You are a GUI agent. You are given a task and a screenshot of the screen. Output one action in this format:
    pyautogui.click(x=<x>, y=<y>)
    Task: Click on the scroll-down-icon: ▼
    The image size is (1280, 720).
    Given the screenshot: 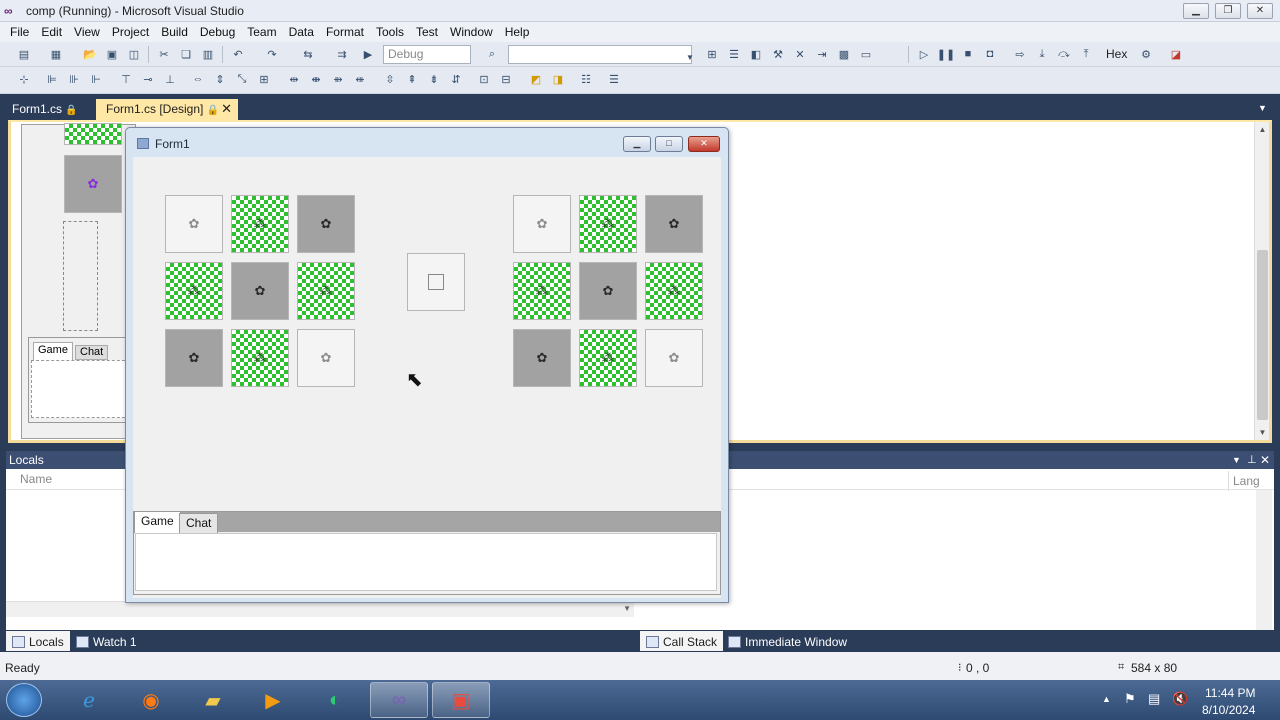 What is the action you would take?
    pyautogui.click(x=627, y=608)
    